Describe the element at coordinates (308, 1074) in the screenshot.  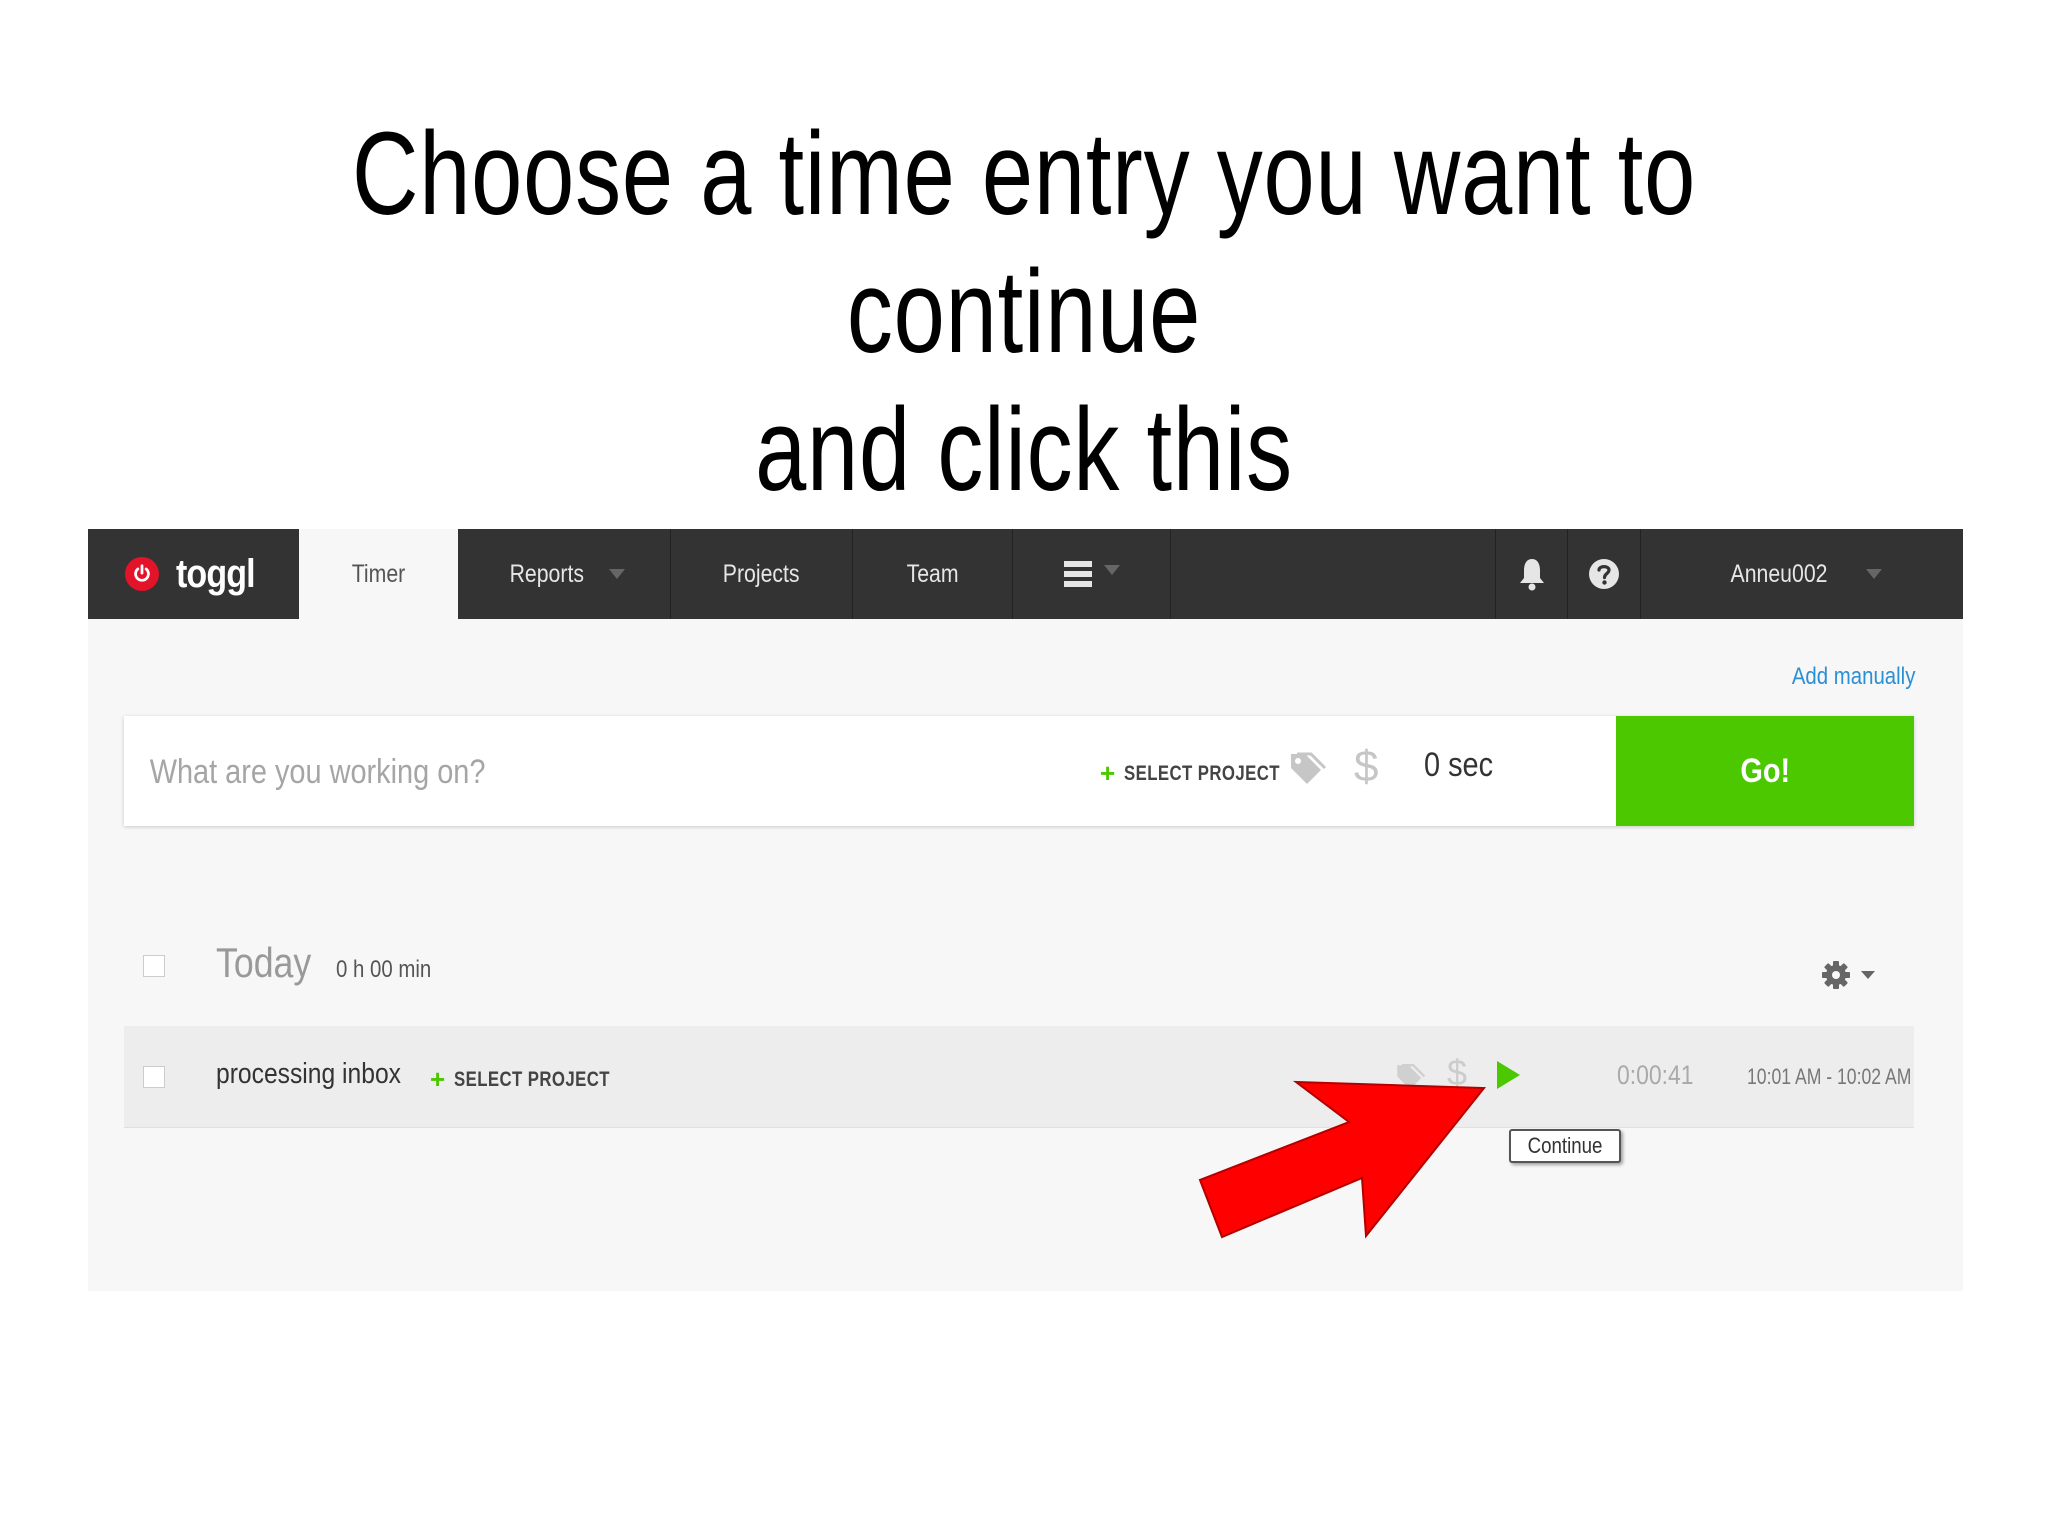
I see `entry-description: processing inbox` at that location.